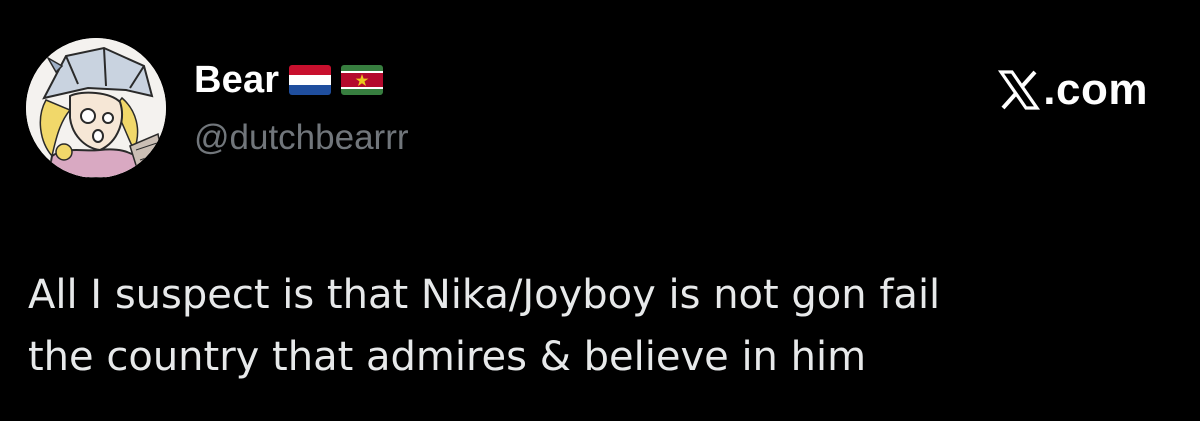 Image resolution: width=1200 pixels, height=421 pixels. I want to click on x-logo-icon, so click(1019, 90).